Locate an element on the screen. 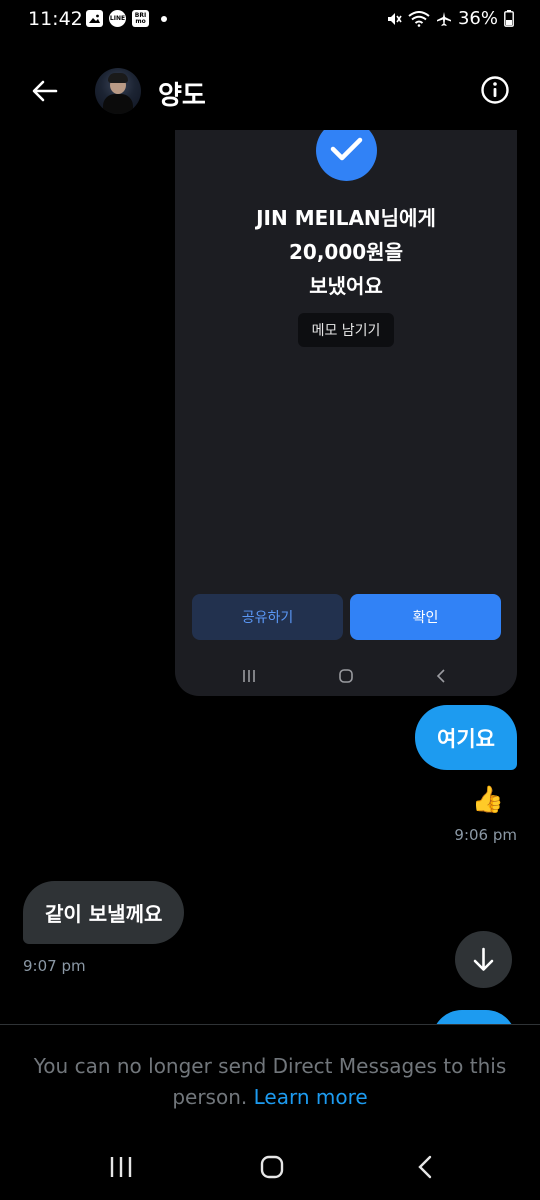 This screenshot has width=540, height=1200. status-time: 11:42 is located at coordinates (55, 19).